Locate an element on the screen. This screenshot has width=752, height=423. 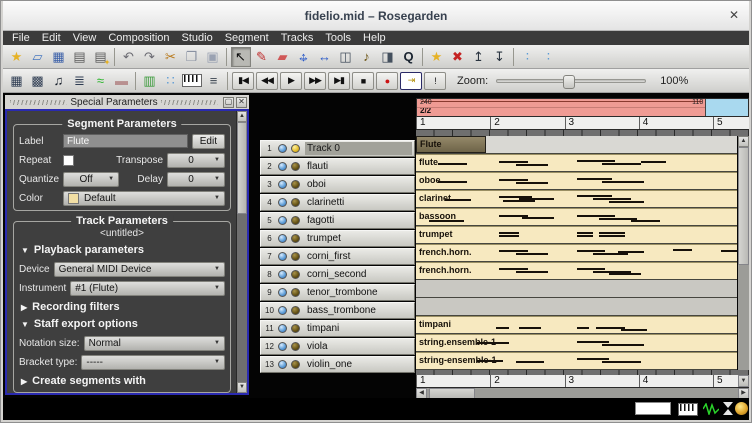
track-row-viola: 12 viola is located at coordinates (337, 346).